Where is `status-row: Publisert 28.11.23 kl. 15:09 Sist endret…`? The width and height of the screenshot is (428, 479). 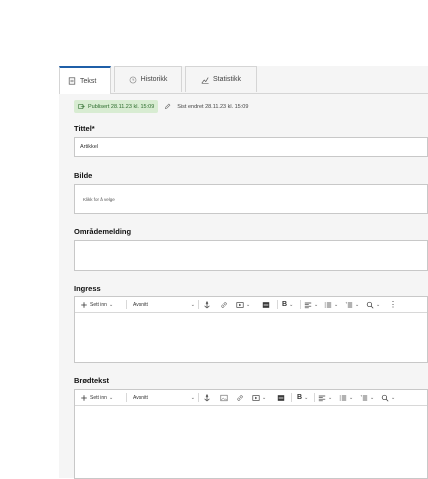 status-row: Publisert 28.11.23 kl. 15:09 Sist endret… is located at coordinates (161, 106).